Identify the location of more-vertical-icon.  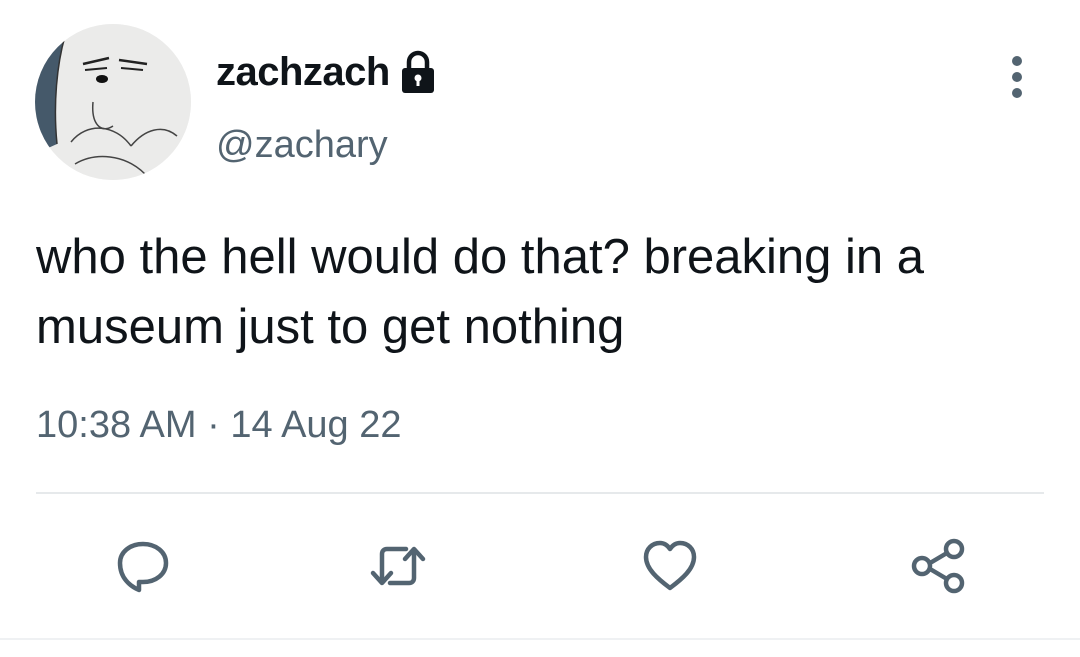
(1017, 77).